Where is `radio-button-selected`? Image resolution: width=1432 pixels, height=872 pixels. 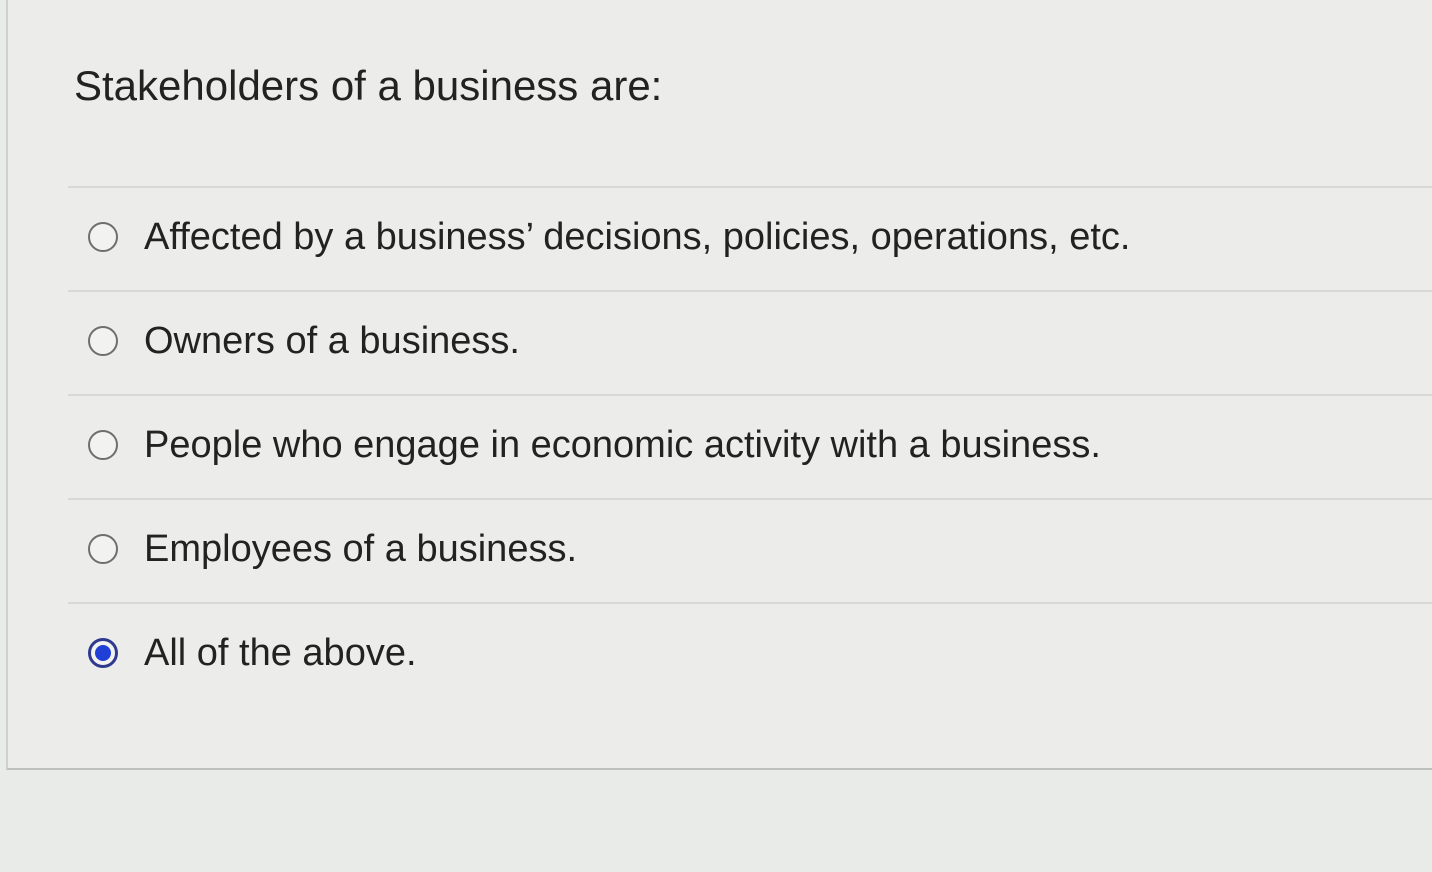 radio-button-selected is located at coordinates (103, 653).